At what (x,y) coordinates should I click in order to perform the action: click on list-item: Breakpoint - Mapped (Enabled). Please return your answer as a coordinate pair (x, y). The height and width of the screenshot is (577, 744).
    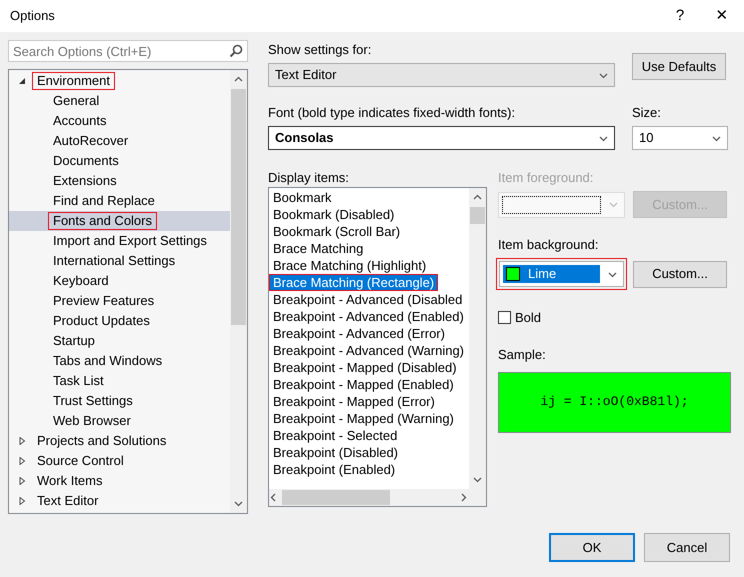
    Looking at the image, I should click on (369, 384).